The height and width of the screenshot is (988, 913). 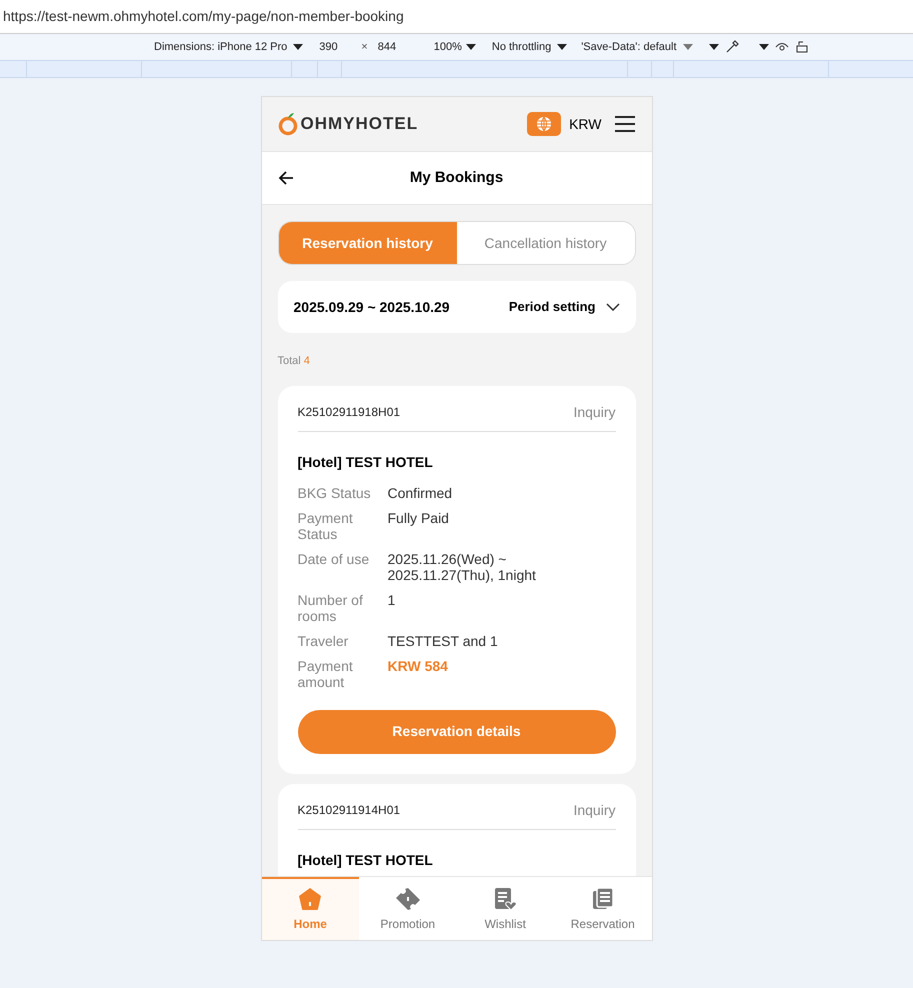 What do you see at coordinates (418, 519) in the screenshot?
I see `detail-value: Fully Paid` at bounding box center [418, 519].